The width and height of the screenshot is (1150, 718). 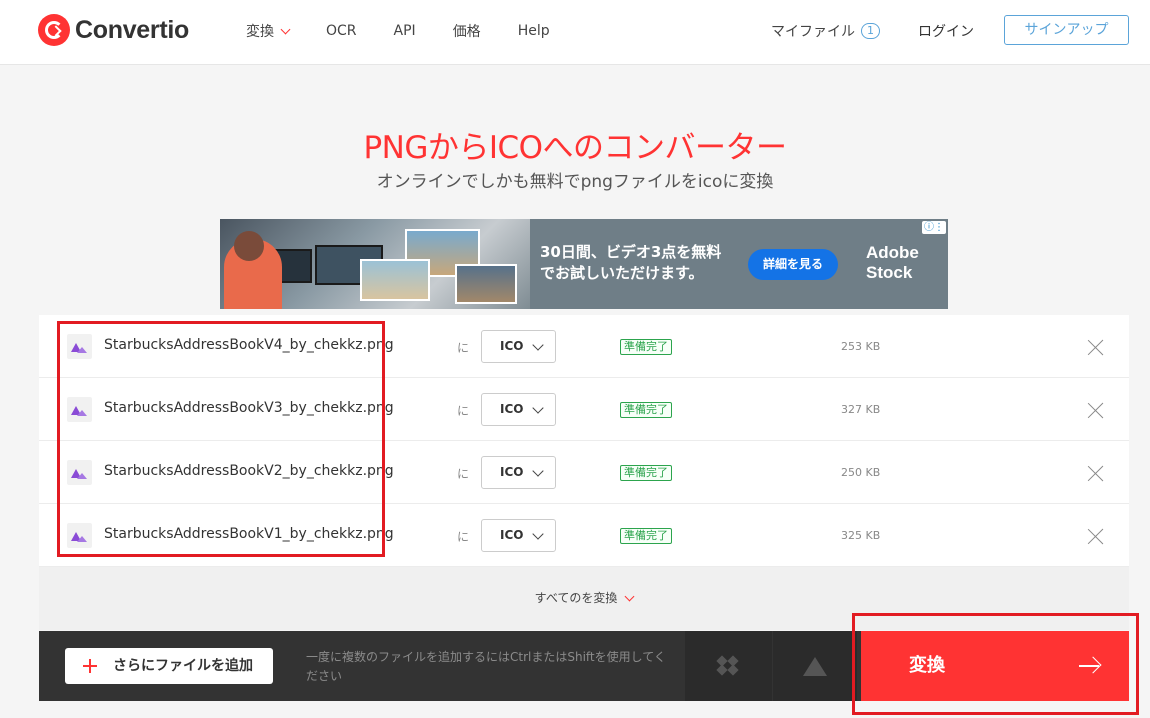 What do you see at coordinates (405, 31) in the screenshot?
I see `nav-api: API` at bounding box center [405, 31].